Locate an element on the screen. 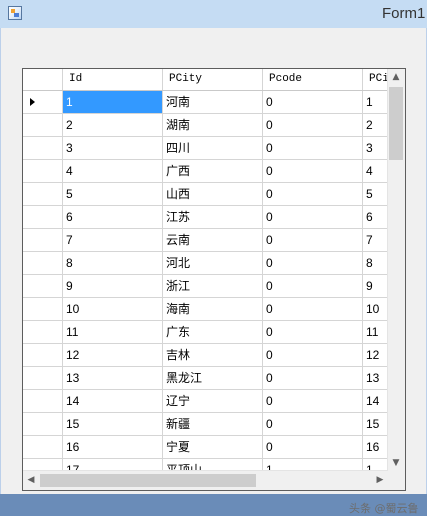  table-row: 3 四川 0 3 is located at coordinates (206, 148).